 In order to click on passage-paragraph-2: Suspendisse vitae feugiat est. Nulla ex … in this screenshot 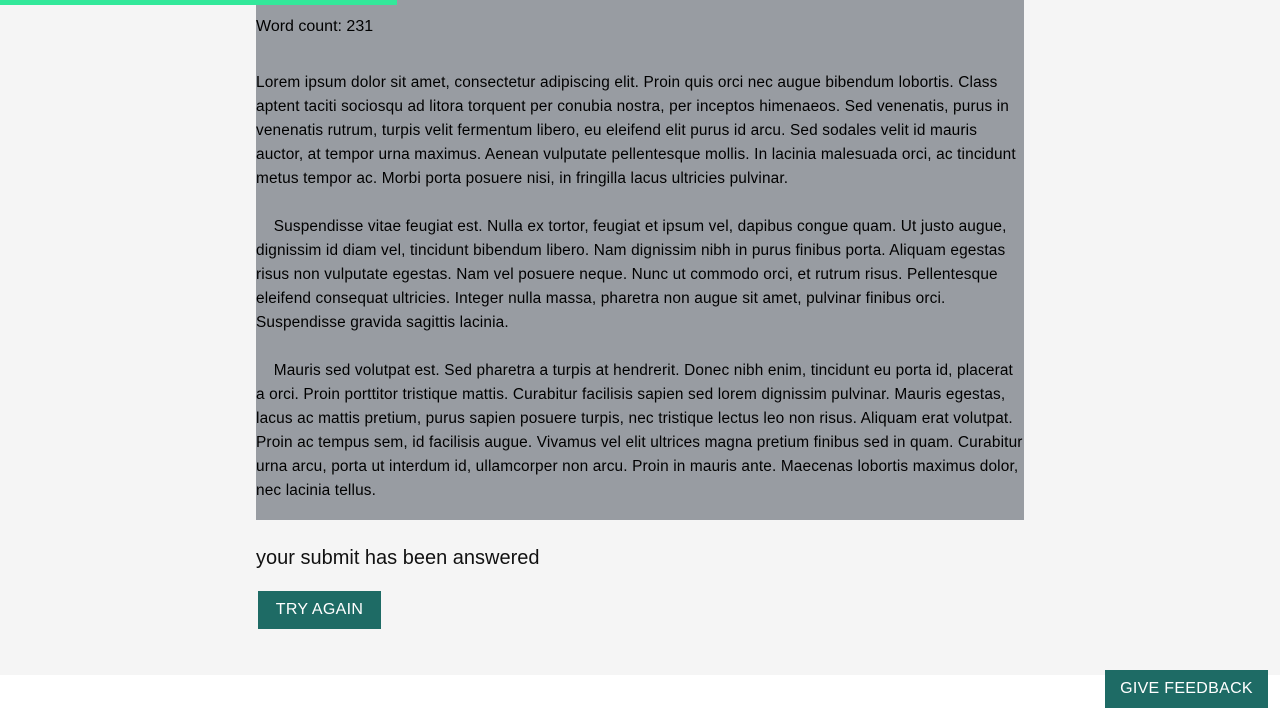, I will do `click(634, 274)`.